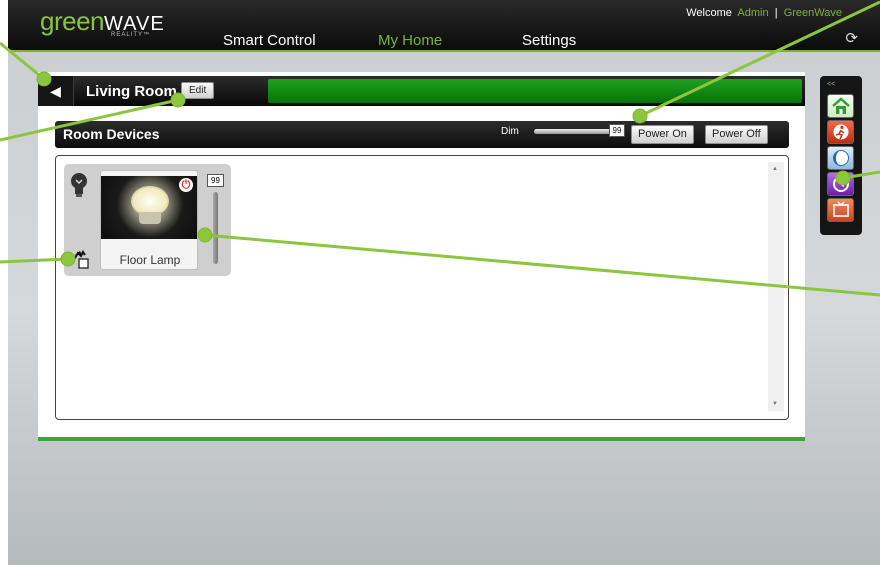  I want to click on dim-value: 99, so click(617, 130).